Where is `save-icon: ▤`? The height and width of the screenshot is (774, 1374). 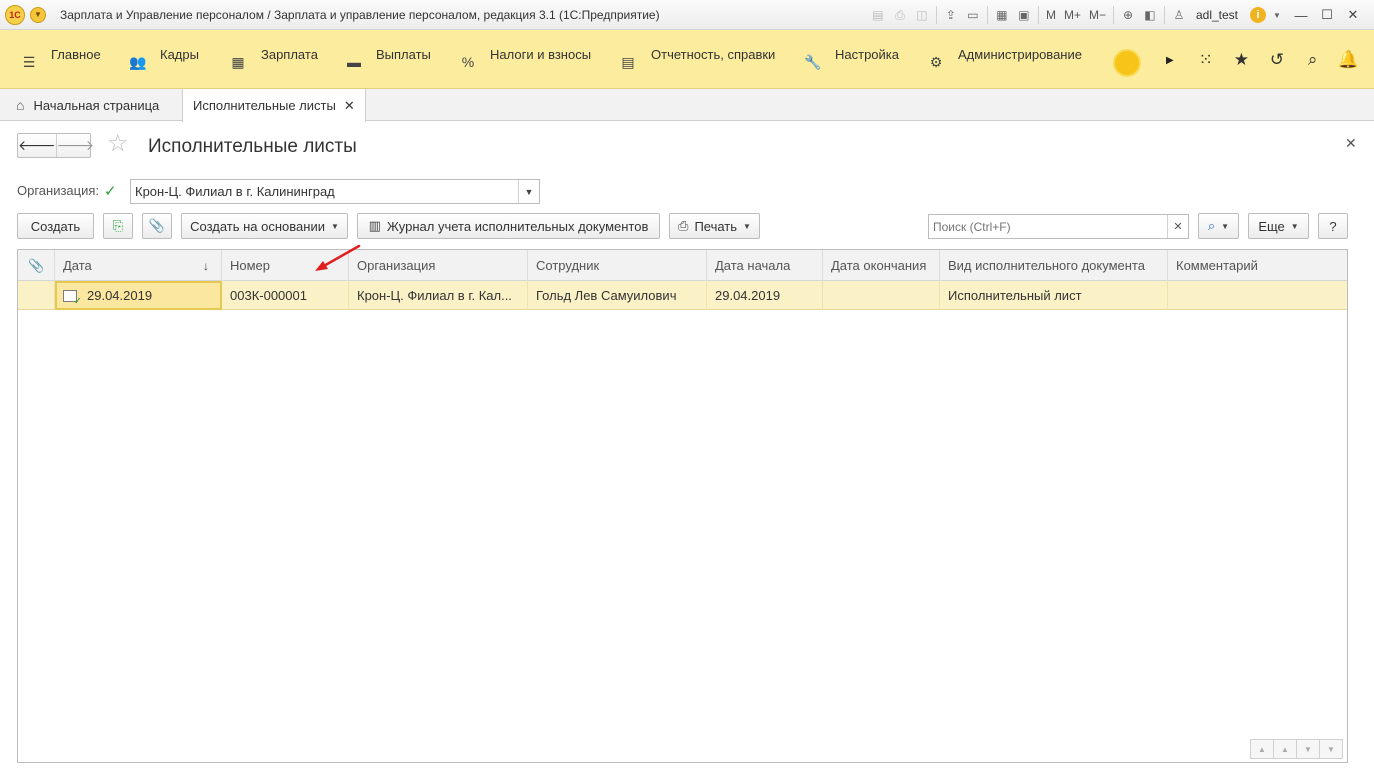 save-icon: ▤ is located at coordinates (878, 15).